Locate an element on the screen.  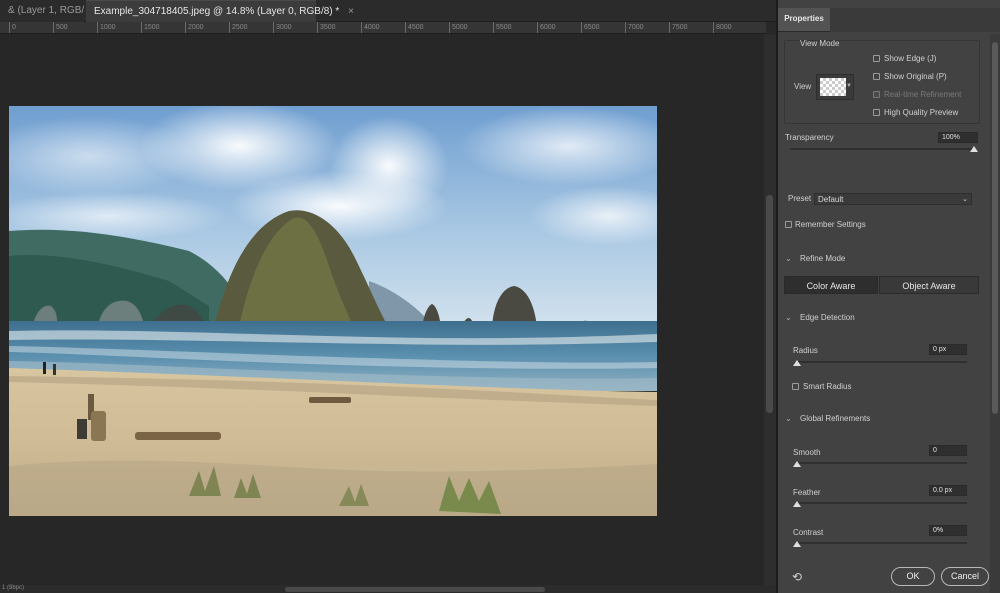
global-refinements-heading: Global Refinements is located at coordinates (835, 418).